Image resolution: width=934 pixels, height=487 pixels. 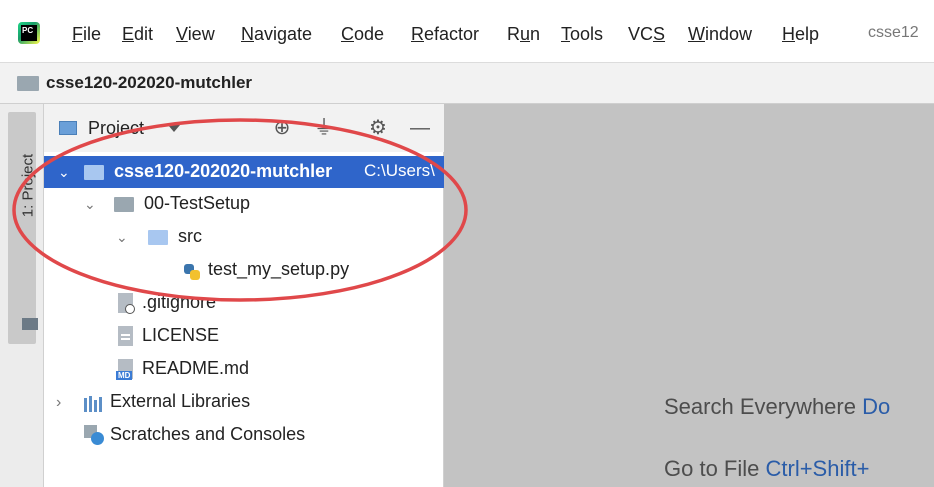 What do you see at coordinates (467, 83) in the screenshot?
I see `navigation-bar: csse120-202020-mutchler` at bounding box center [467, 83].